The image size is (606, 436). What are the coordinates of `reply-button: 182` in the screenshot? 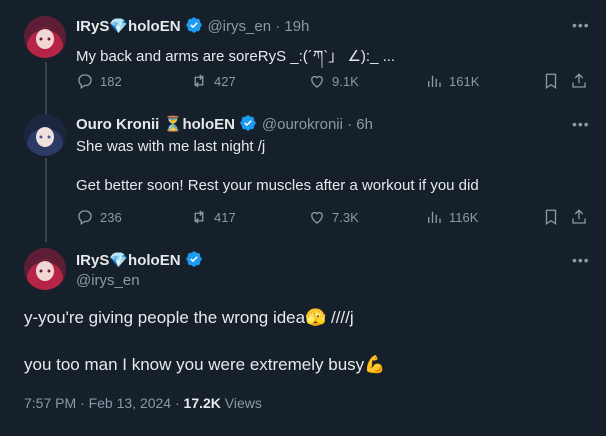 It's located at (99, 81).